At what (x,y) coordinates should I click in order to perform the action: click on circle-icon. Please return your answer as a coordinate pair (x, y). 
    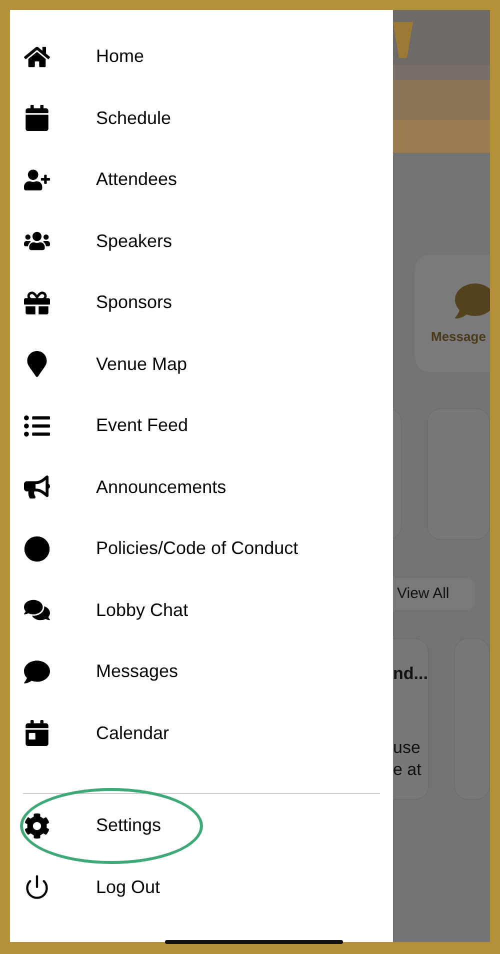
    Looking at the image, I should click on (37, 549).